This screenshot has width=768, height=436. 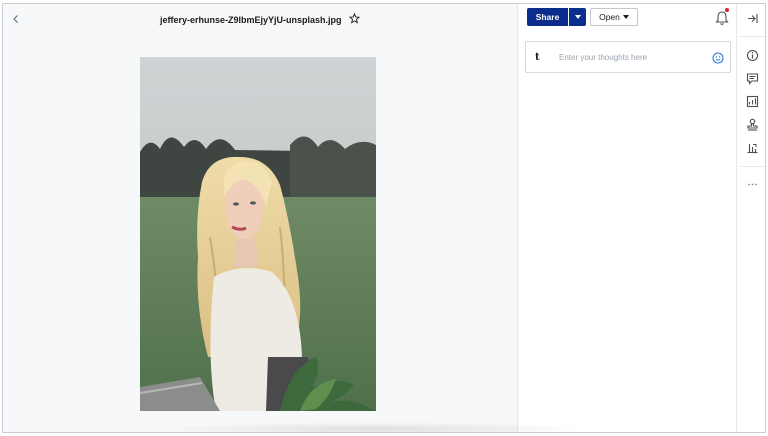 I want to click on comment-icon, so click(x=752, y=78).